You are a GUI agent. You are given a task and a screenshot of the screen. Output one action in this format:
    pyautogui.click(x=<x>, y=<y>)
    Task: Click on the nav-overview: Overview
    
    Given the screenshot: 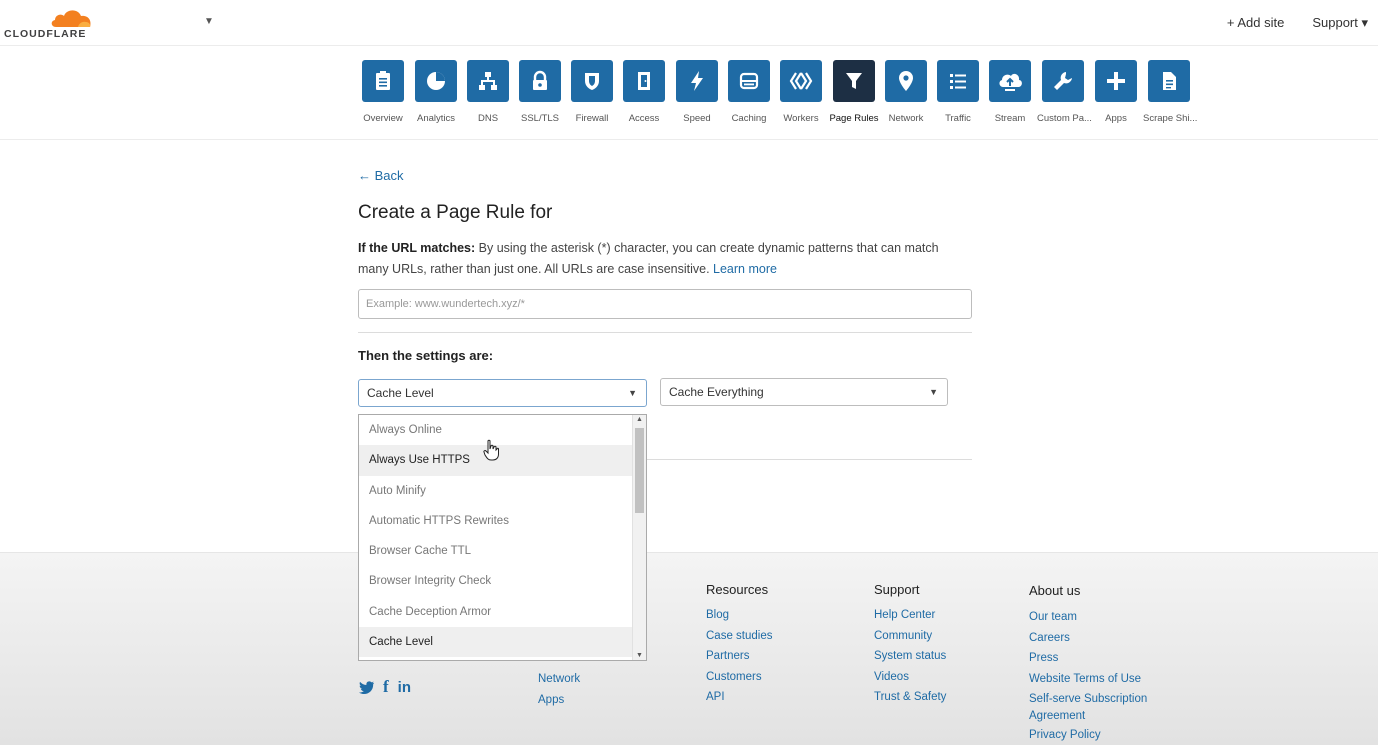 What is the action you would take?
    pyautogui.click(x=383, y=92)
    